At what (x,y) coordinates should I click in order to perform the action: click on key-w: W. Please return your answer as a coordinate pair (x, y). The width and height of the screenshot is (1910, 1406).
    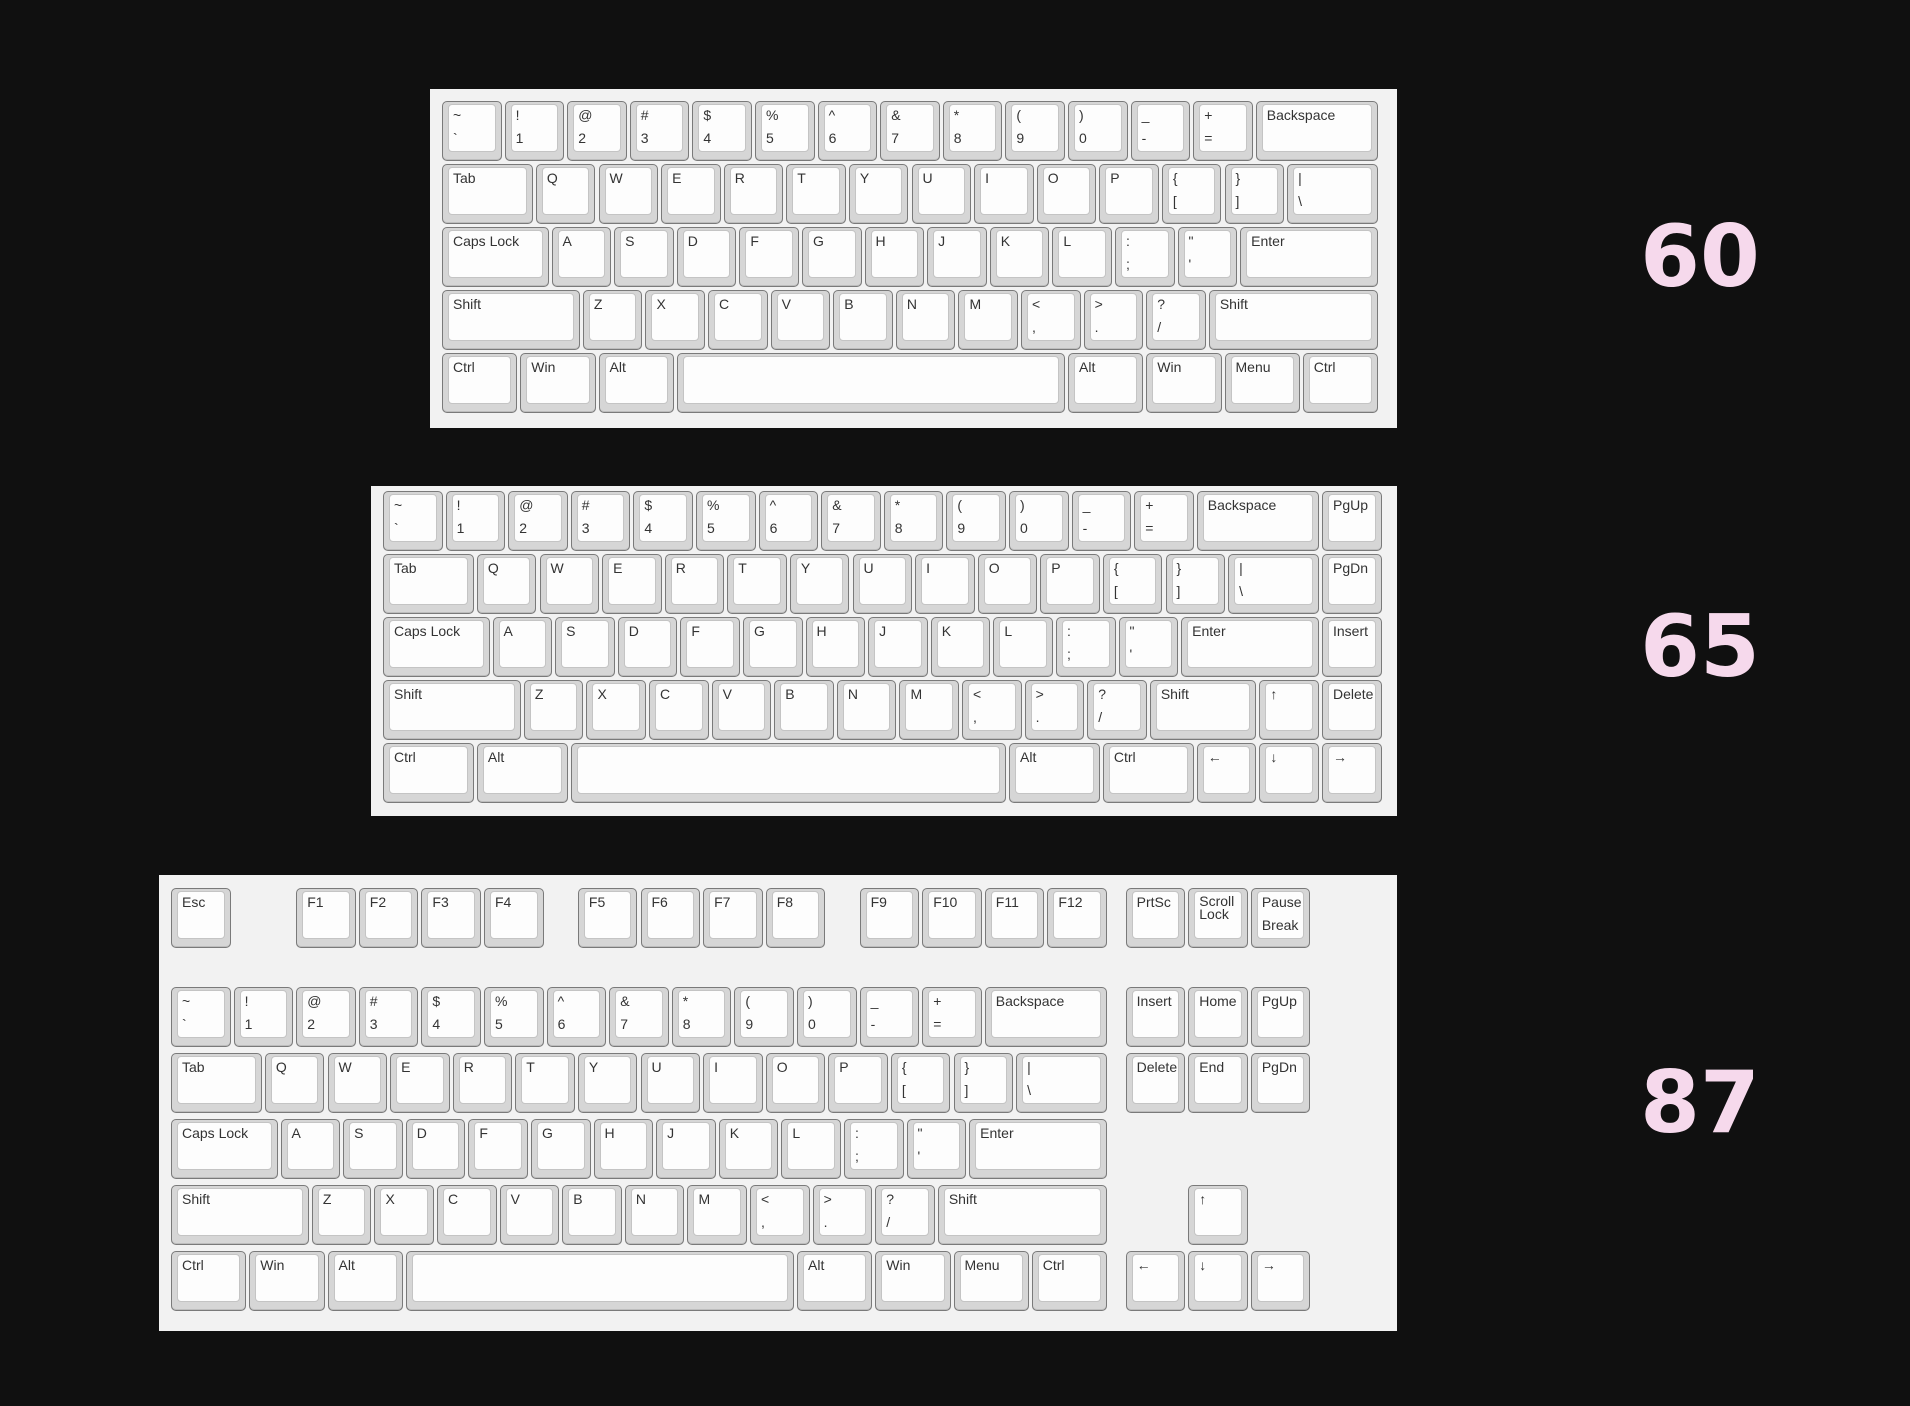
    Looking at the image, I should click on (569, 584).